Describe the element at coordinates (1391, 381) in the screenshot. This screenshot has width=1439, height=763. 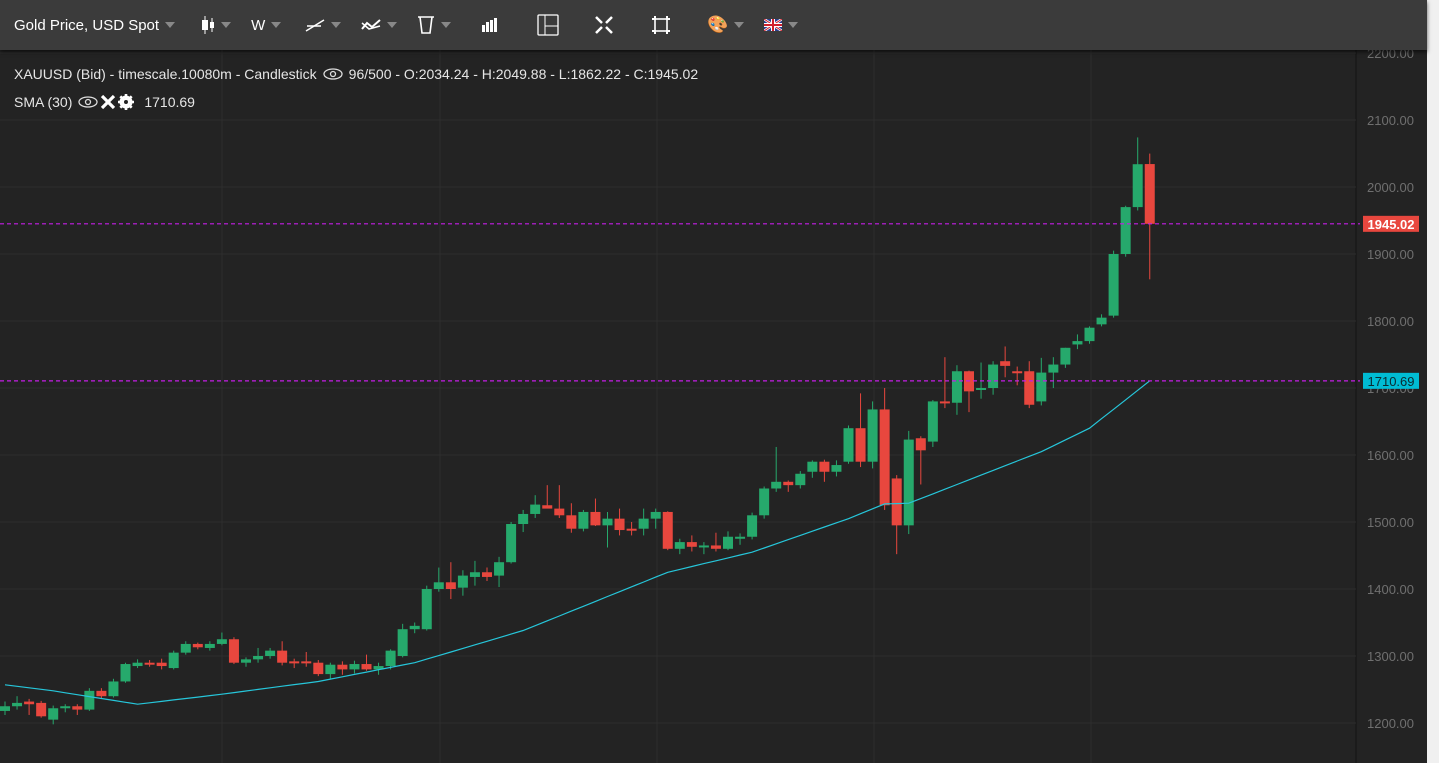
I see `sma-price-tag-label: 1710.69` at that location.